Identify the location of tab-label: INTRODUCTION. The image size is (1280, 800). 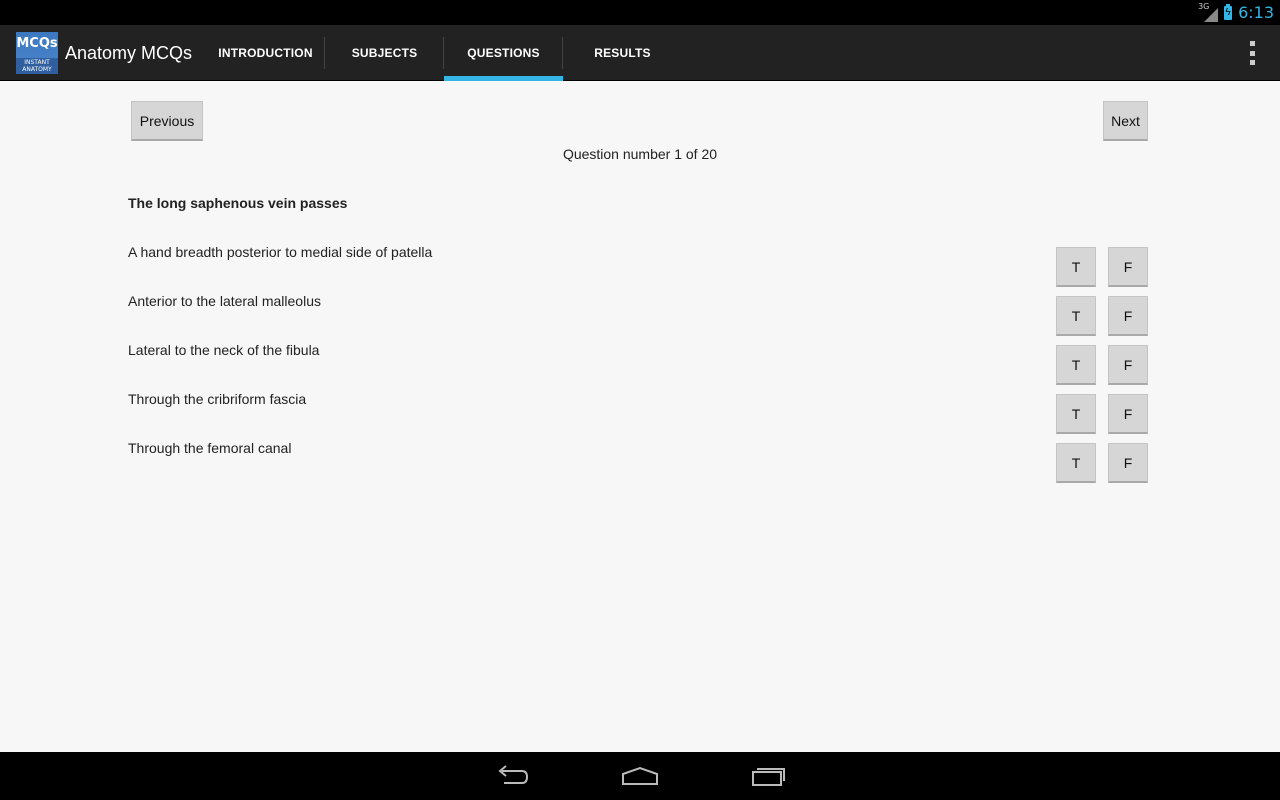
(265, 53).